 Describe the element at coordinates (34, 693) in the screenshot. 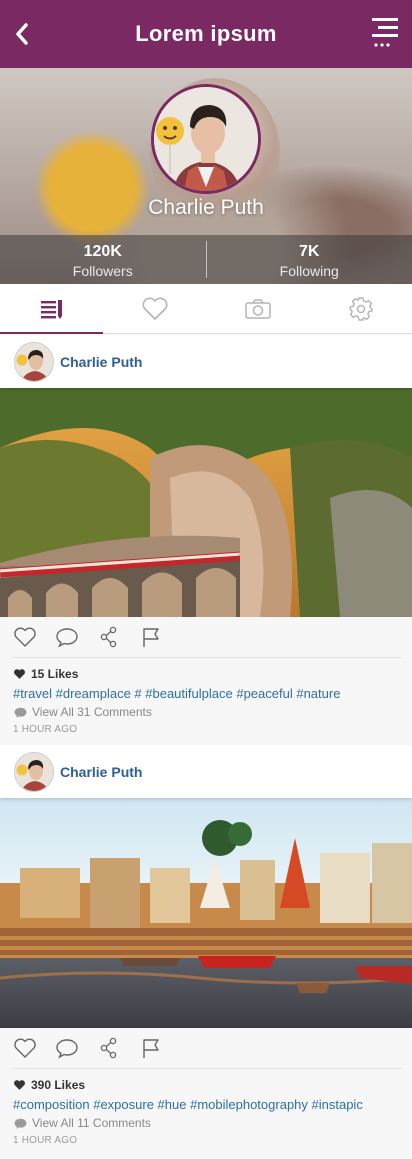

I see `hashtag: #travel` at that location.